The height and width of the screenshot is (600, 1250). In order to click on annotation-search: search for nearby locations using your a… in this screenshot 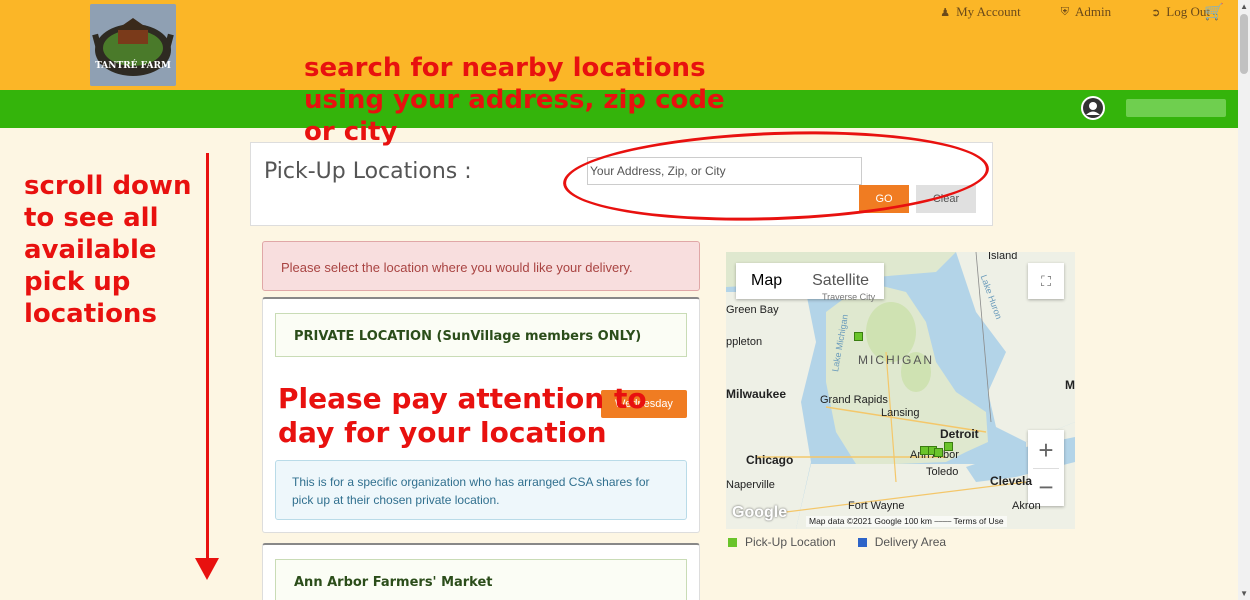, I will do `click(514, 100)`.